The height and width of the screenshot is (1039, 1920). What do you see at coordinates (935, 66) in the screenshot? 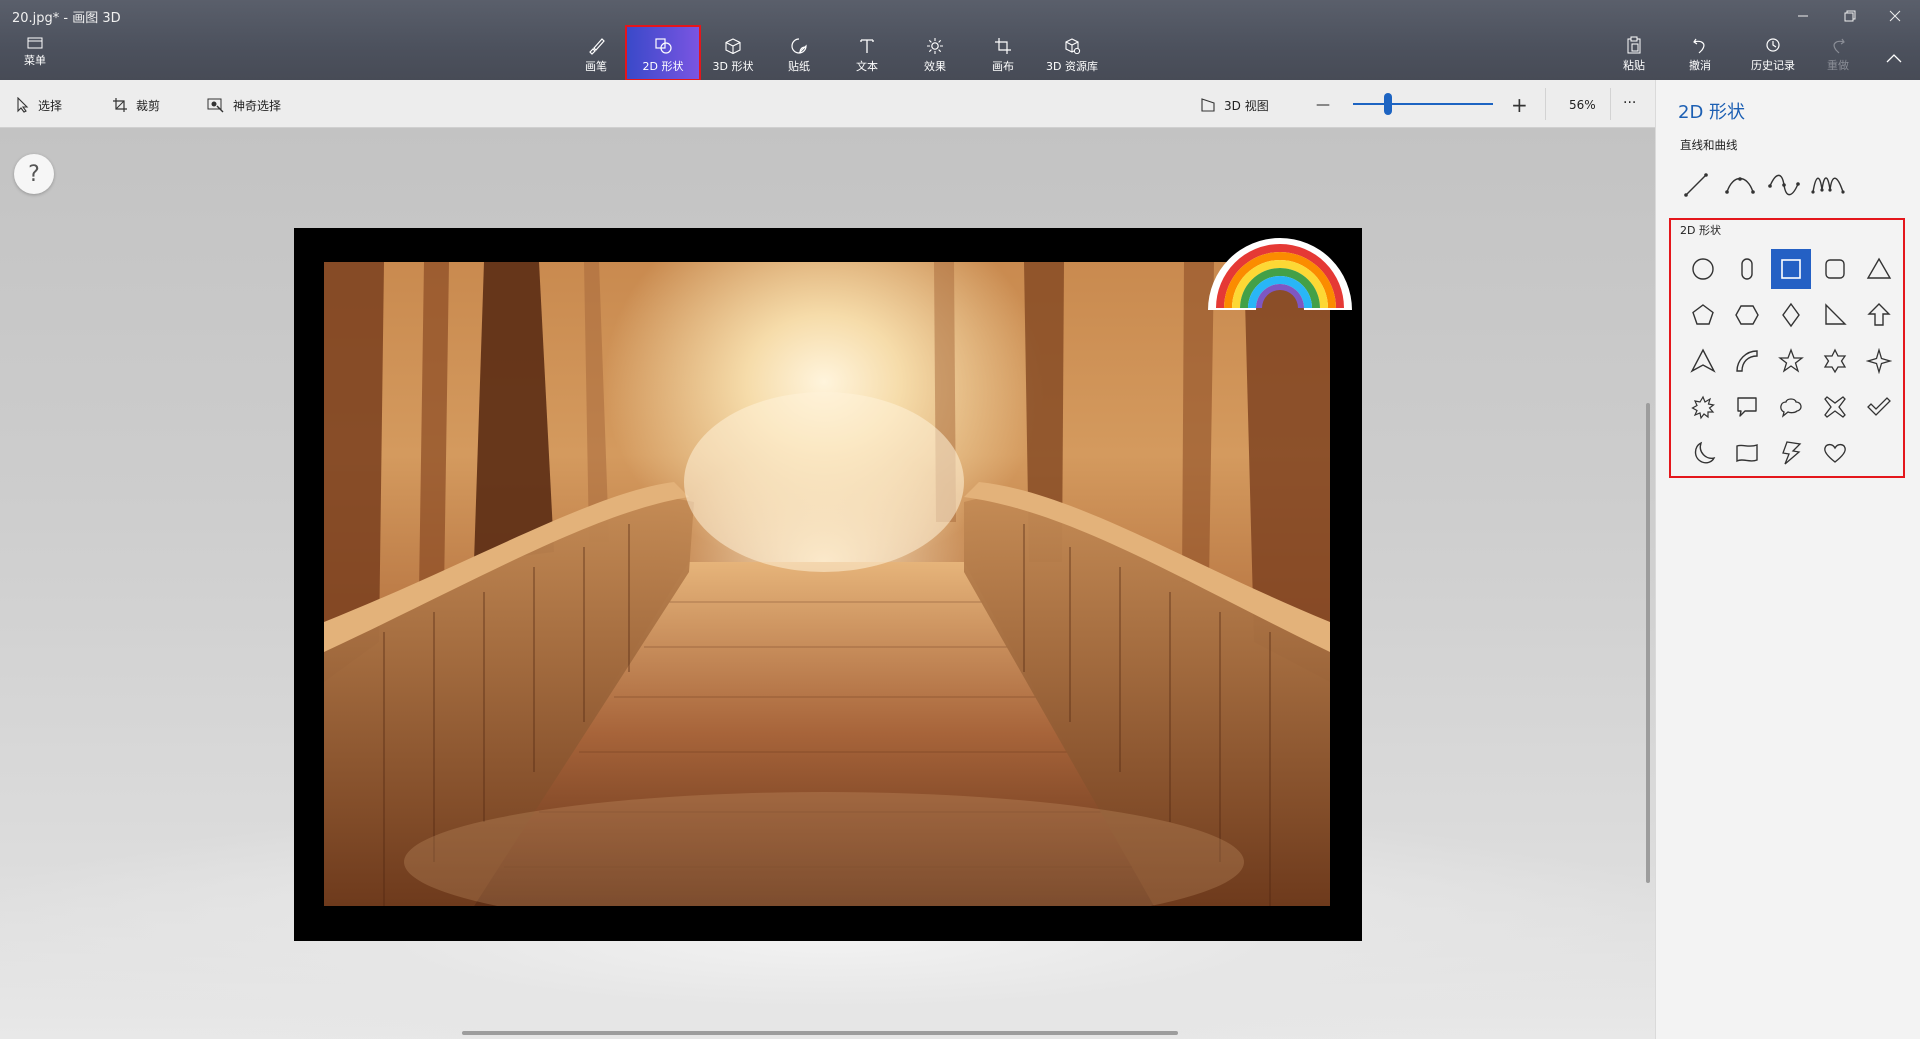
I see `tool-label: 效果` at bounding box center [935, 66].